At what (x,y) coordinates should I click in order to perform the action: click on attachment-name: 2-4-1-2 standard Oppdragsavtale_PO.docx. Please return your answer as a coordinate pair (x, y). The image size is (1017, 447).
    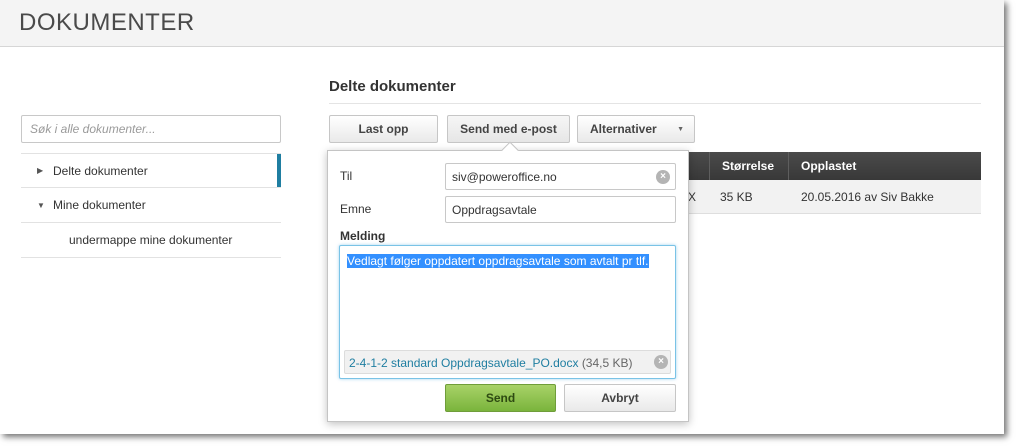
    Looking at the image, I should click on (463, 363).